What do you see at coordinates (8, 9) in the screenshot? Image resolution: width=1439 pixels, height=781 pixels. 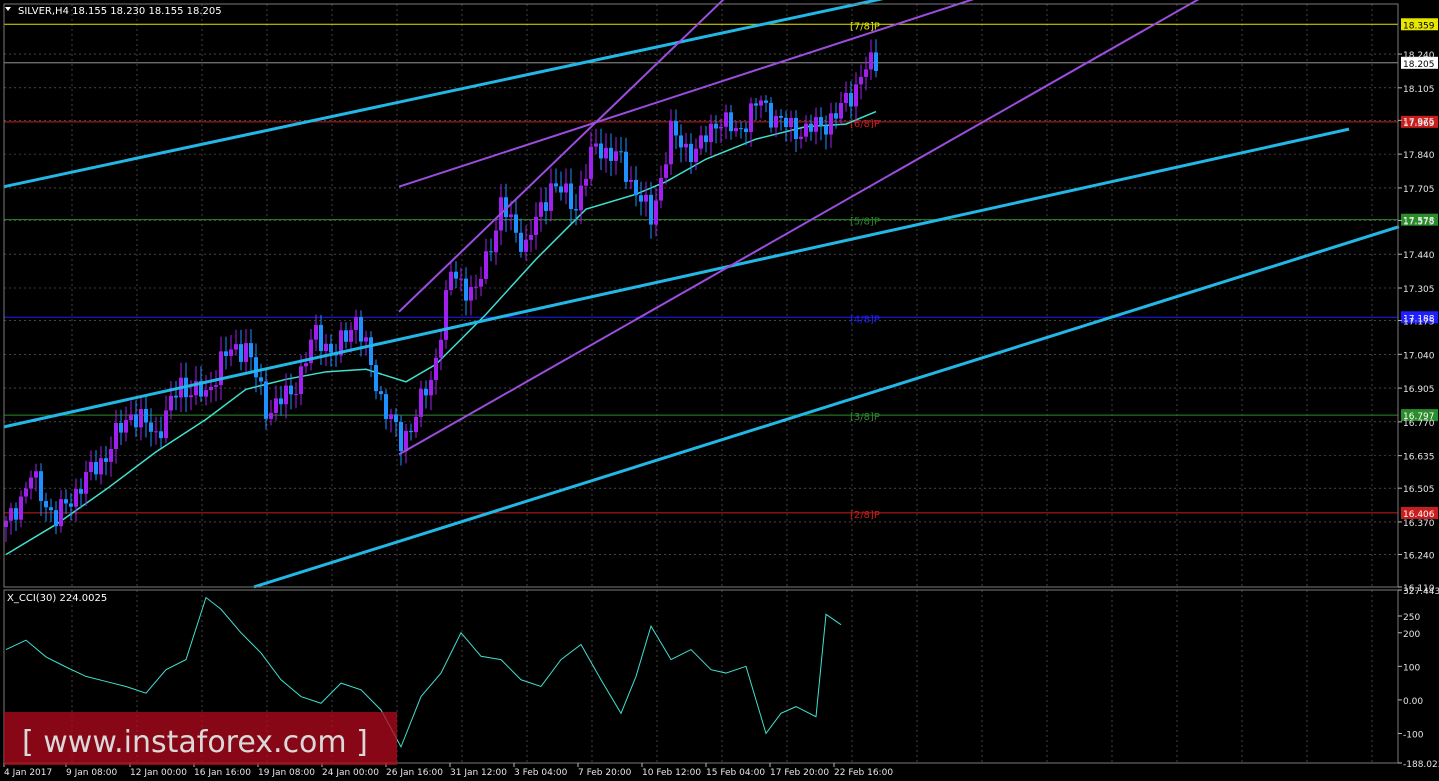 I see `menu-arrow-icon` at bounding box center [8, 9].